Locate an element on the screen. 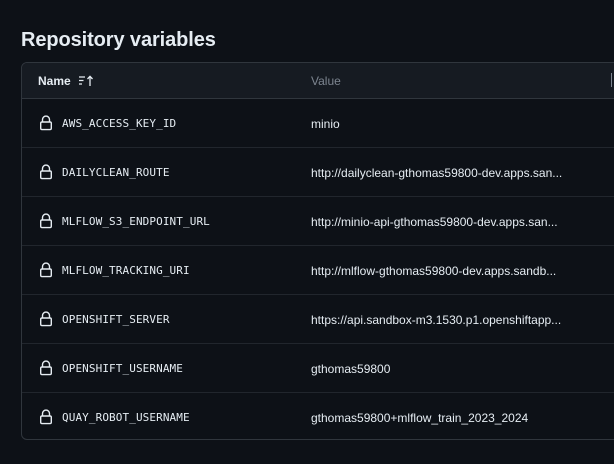 This screenshot has height=464, width=614. variable-name: QUAY_ROBOT_USERNAME is located at coordinates (126, 417).